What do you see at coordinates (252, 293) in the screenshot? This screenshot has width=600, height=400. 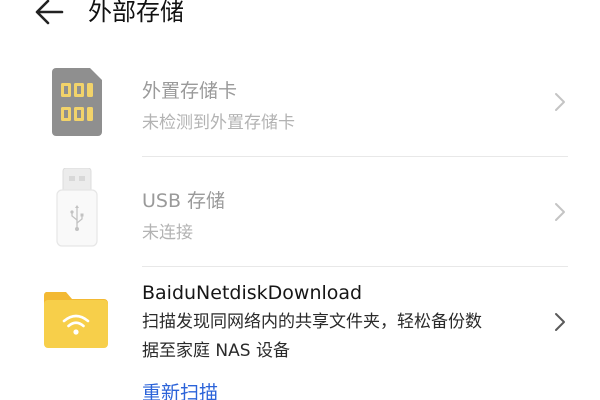 I see `item-title: BaiduNetdiskDownload` at bounding box center [252, 293].